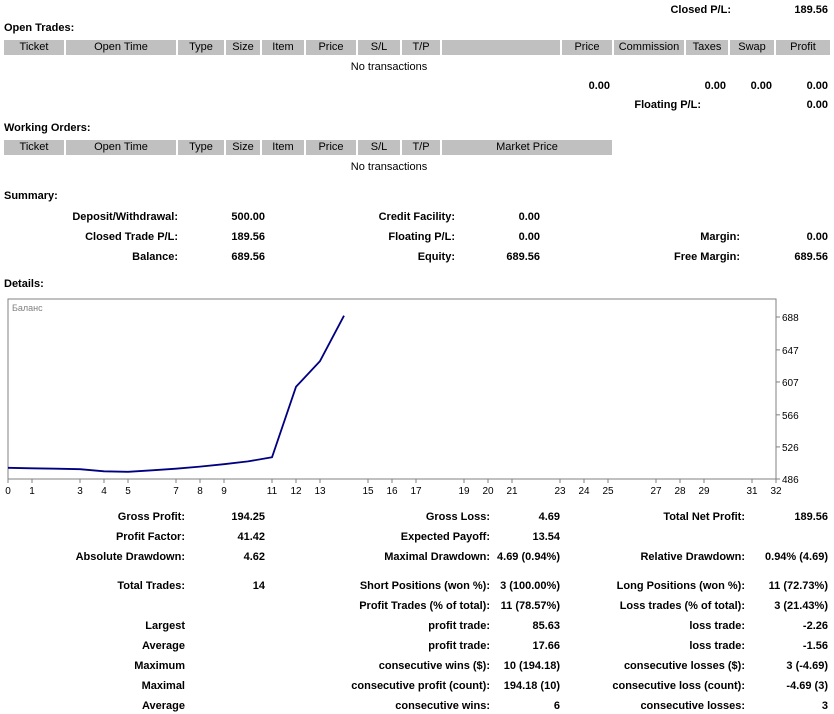 This screenshot has width=834, height=714. Describe the element at coordinates (31, 196) in the screenshot. I see `summary-title: Summary:` at that location.